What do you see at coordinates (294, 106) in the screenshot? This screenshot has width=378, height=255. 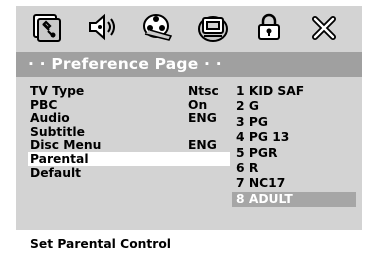 I see `rating-option: 2 G` at bounding box center [294, 106].